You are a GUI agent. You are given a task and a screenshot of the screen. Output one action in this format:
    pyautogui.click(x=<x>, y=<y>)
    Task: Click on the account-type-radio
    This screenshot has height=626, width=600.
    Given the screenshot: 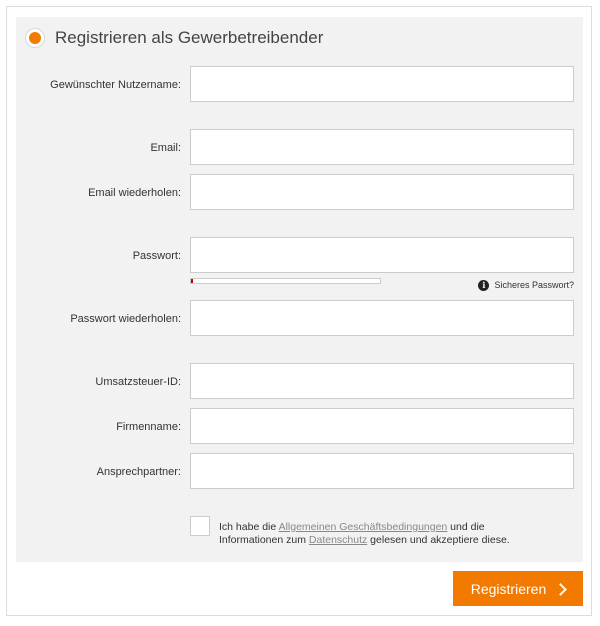 What is the action you would take?
    pyautogui.click(x=35, y=38)
    